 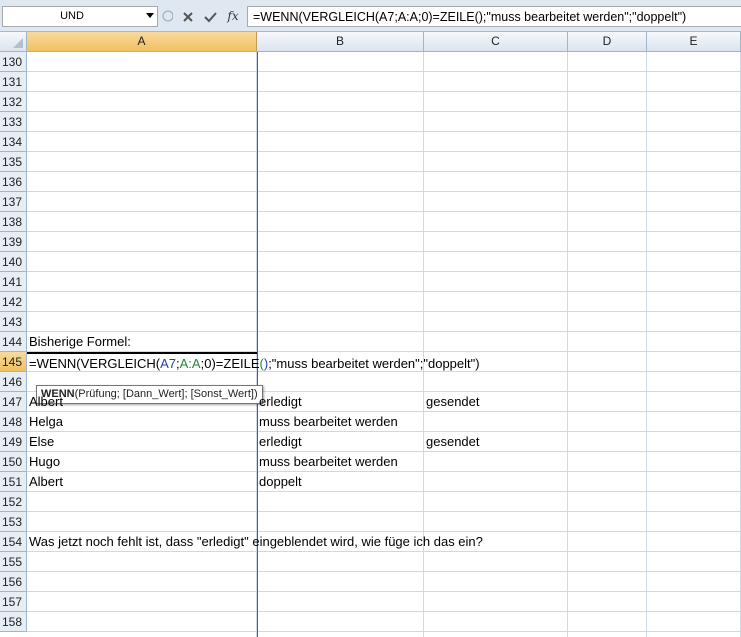 I want to click on name-box: UND, so click(x=80, y=16).